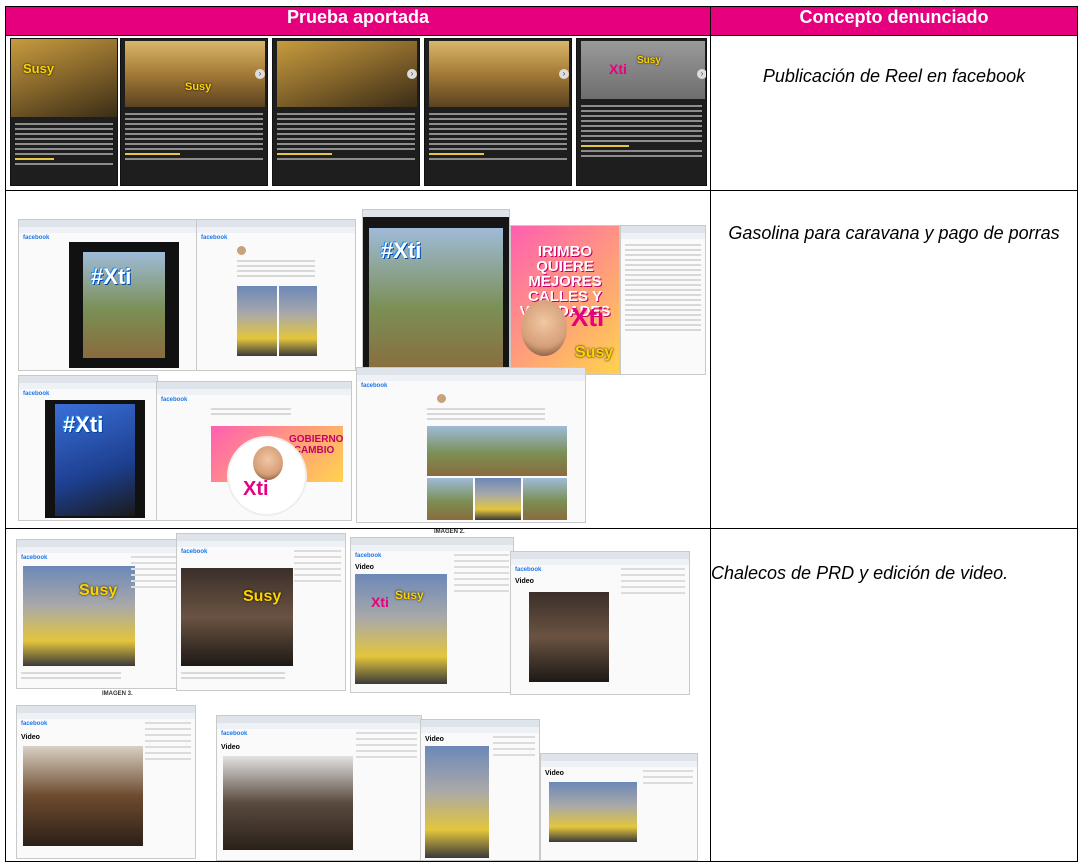  I want to click on fb-video-2: facebook Susy, so click(261, 612).